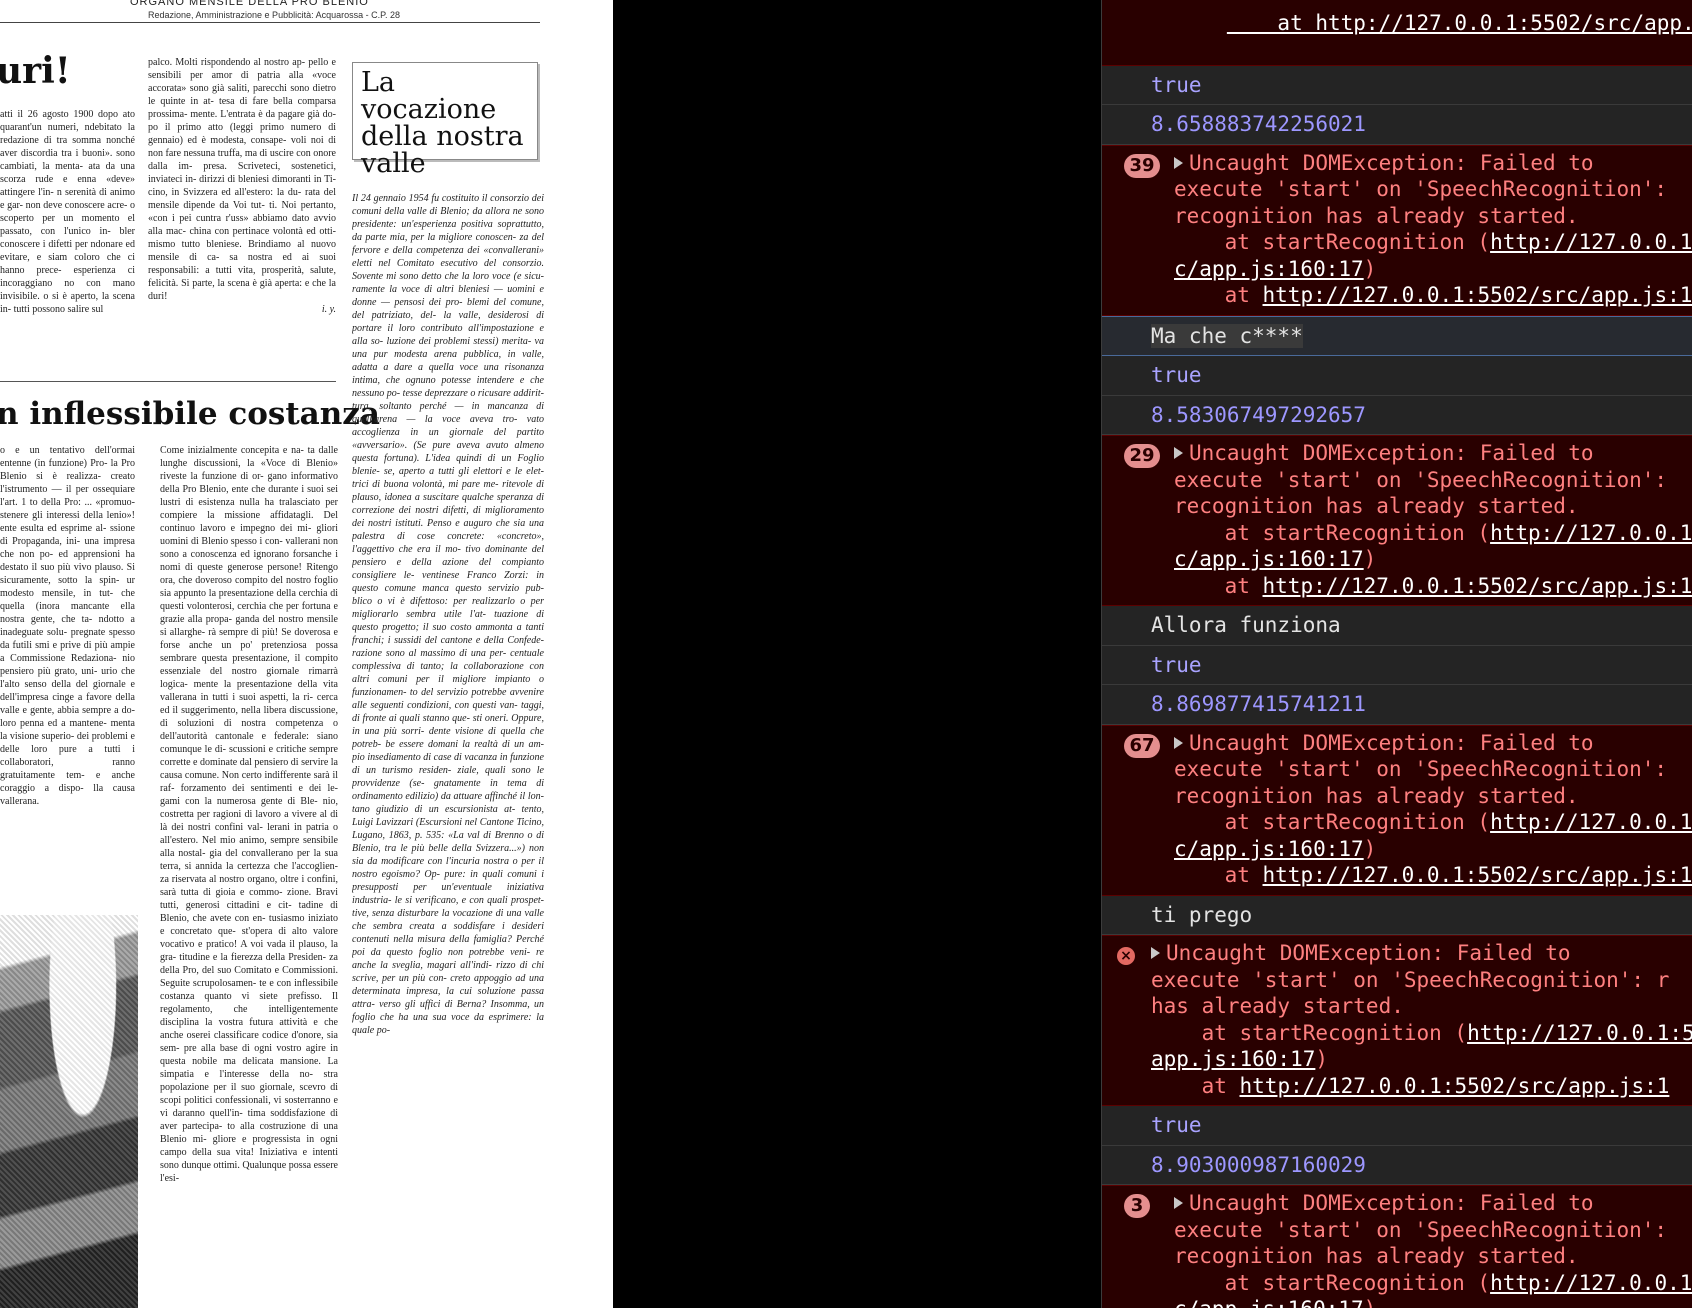 This screenshot has width=1692, height=1308. I want to click on console-message-text: ti prego, so click(1202, 914).